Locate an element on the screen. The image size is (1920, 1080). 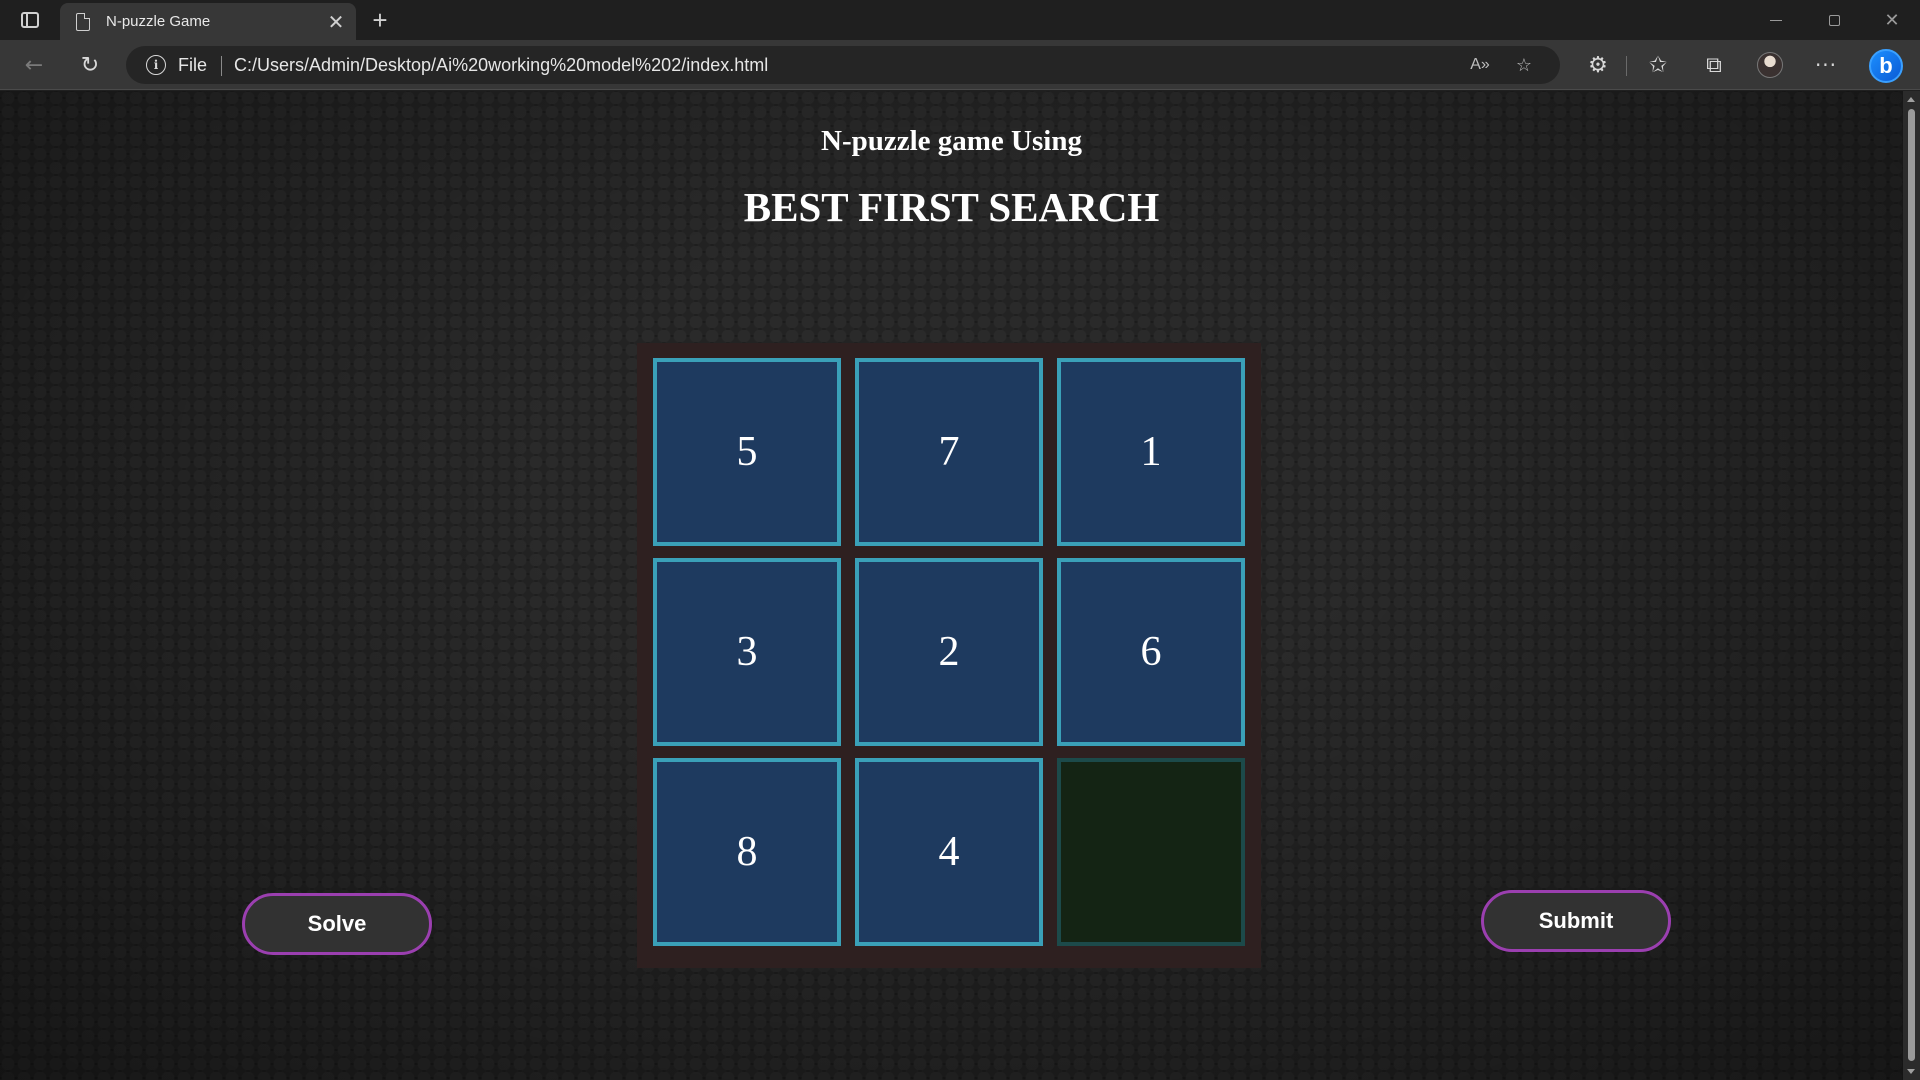
file-label: File is located at coordinates (193, 65).